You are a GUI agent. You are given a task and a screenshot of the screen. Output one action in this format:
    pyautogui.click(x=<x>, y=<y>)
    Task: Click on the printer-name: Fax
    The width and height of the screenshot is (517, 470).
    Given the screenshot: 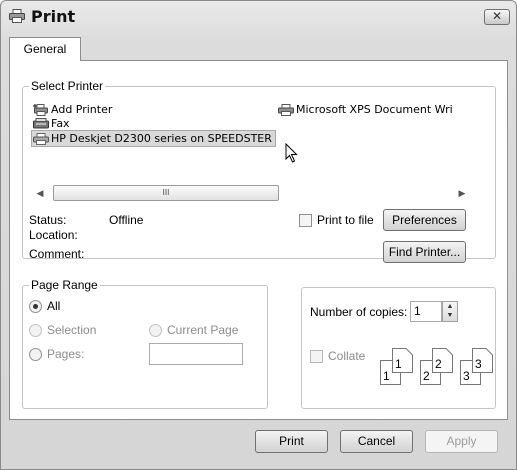 What is the action you would take?
    pyautogui.click(x=60, y=123)
    